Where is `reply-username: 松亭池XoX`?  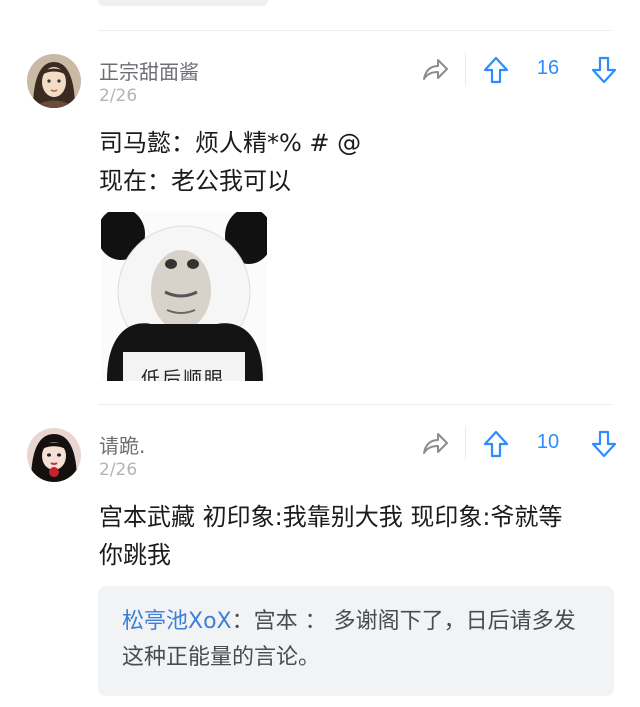
reply-username: 松亭池XoX is located at coordinates (177, 621).